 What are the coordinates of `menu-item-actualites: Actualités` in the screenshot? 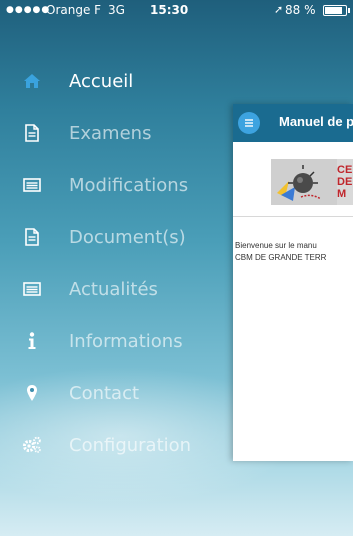 It's located at (116, 289).